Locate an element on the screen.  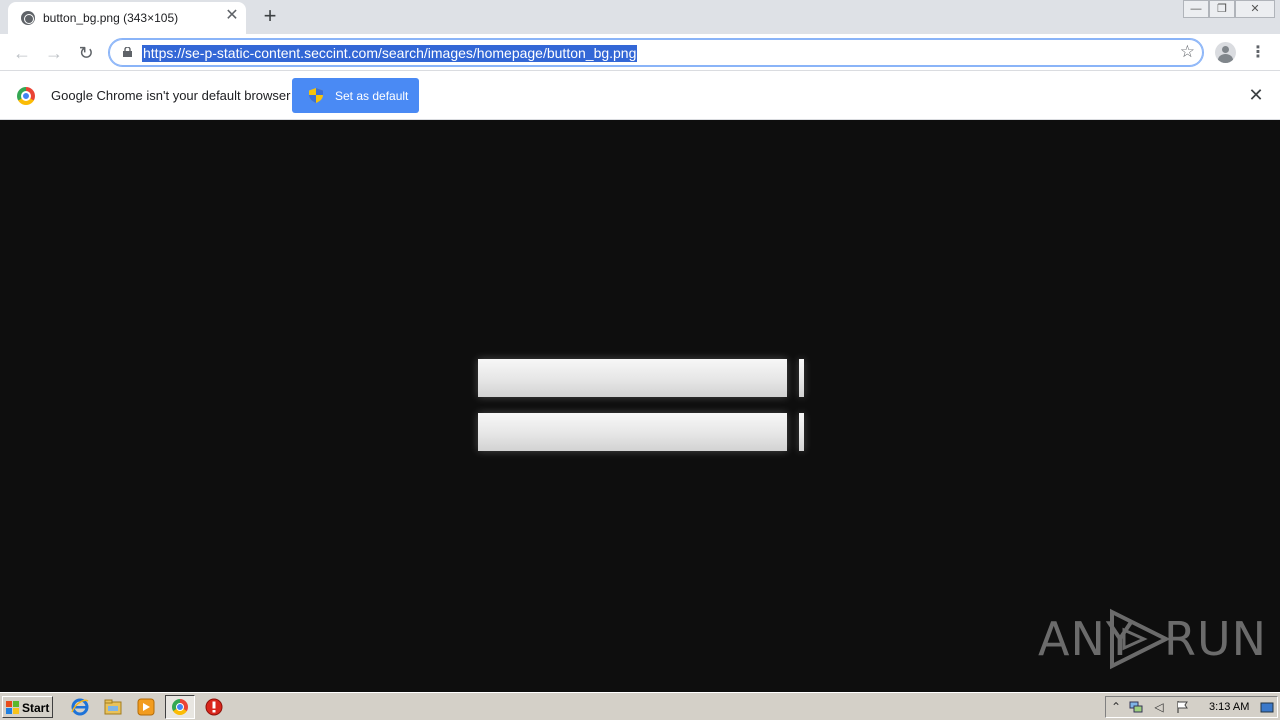
watermark-right-text: RUN is located at coordinates (1216, 639).